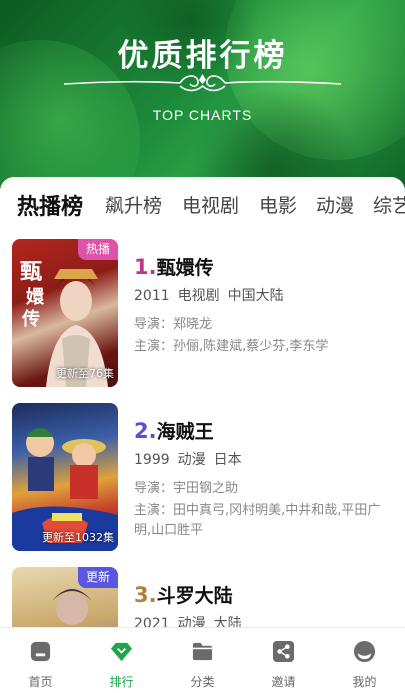 The height and width of the screenshot is (693, 405). What do you see at coordinates (186, 488) in the screenshot?
I see `item-director: 导演：宇田钢之助` at bounding box center [186, 488].